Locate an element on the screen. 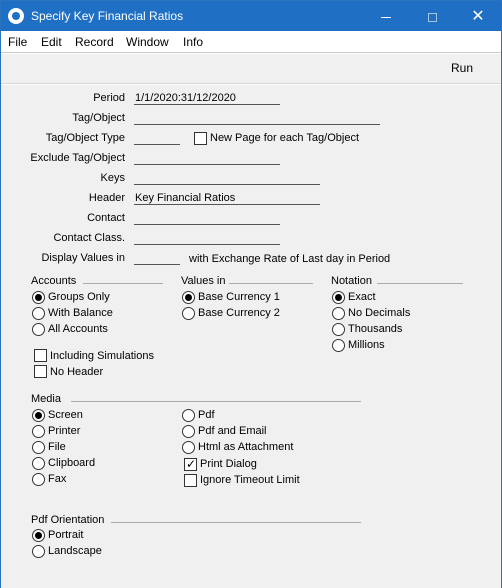 The width and height of the screenshot is (502, 588). close-icon: ✕ is located at coordinates (478, 16).